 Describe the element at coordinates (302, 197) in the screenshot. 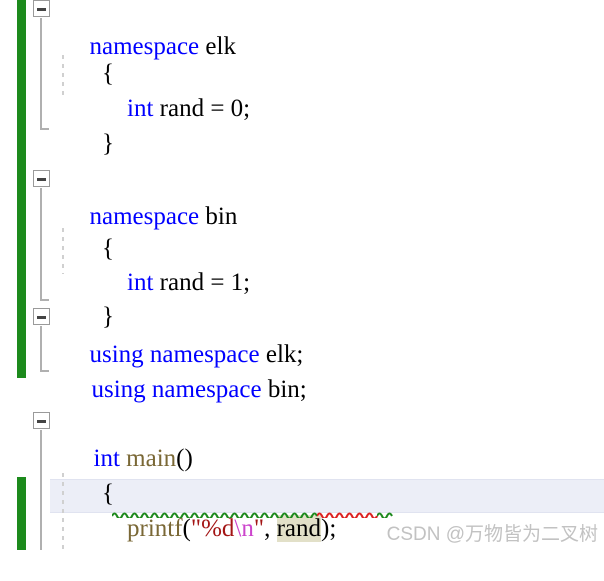

I see `code-line: namespace bin` at that location.